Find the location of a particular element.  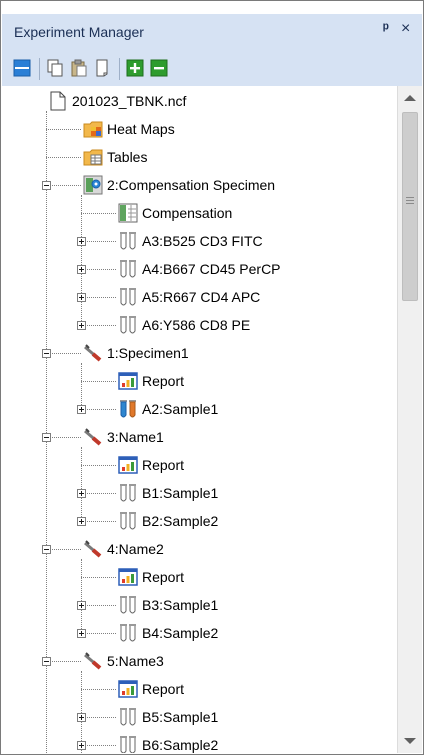

tree-item-label: 201023_TBNK.ncf is located at coordinates (129, 101).